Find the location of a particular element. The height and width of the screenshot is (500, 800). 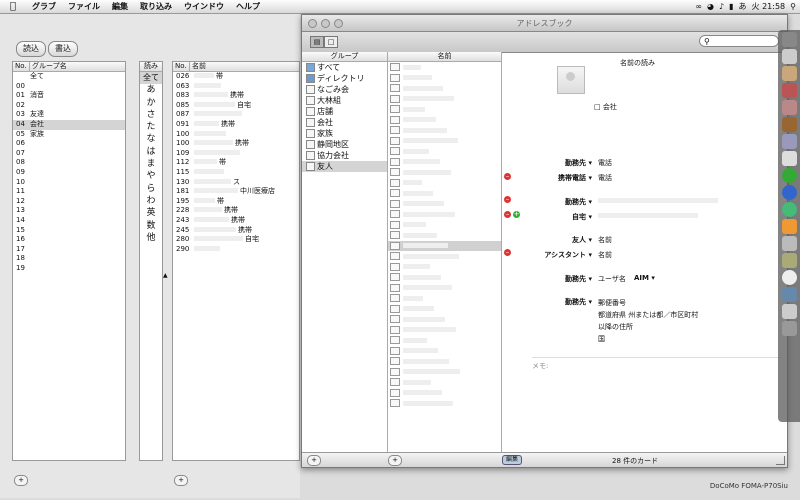

name-row: 181 中川医療店 is located at coordinates (236, 192).